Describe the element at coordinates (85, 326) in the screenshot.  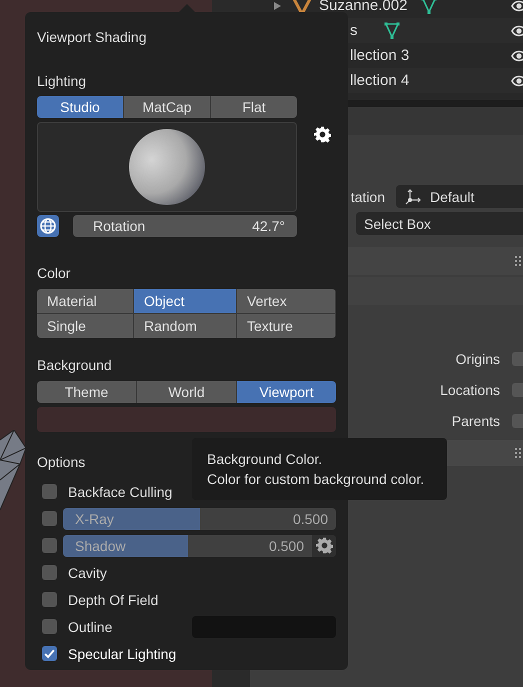
I see `mode-tab: Single` at that location.